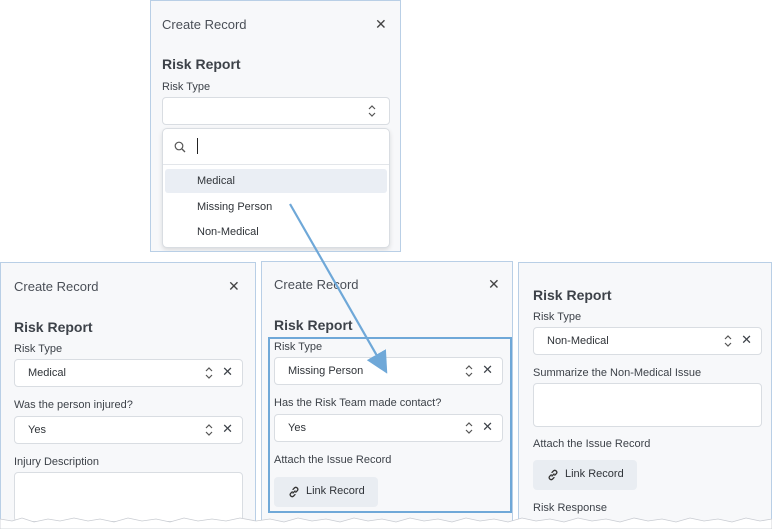 The image size is (772, 529). Describe the element at coordinates (47, 373) in the screenshot. I see `risk-type-value: Medical` at that location.